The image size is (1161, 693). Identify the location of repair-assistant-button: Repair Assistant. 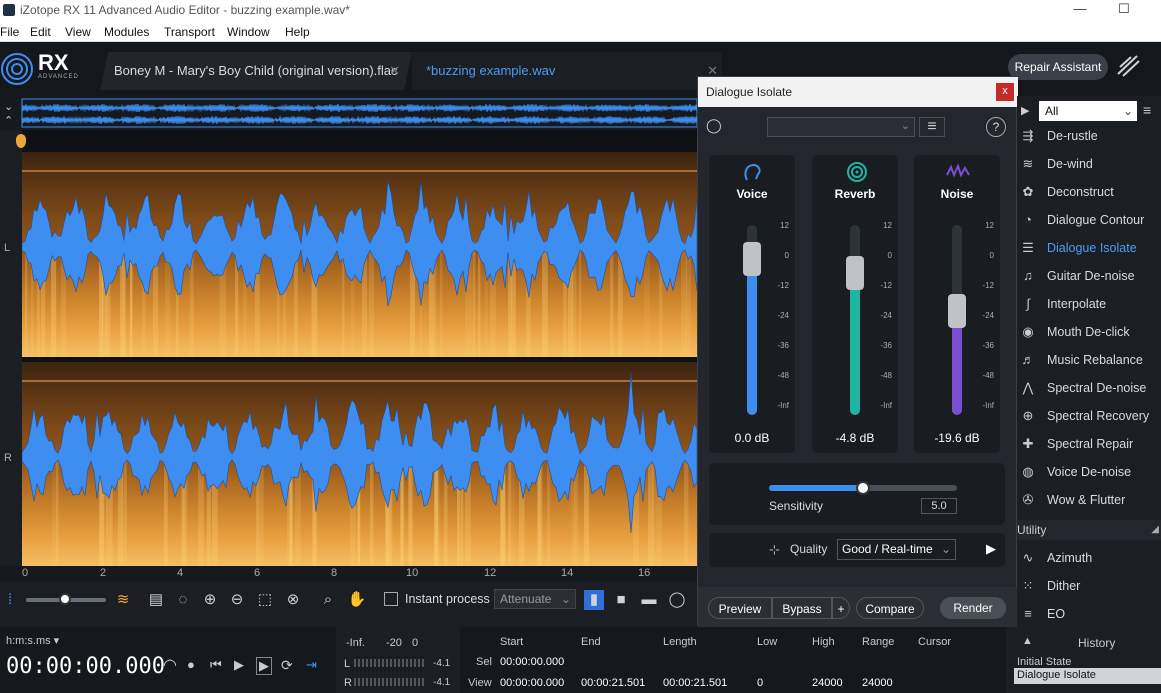
(1058, 67).